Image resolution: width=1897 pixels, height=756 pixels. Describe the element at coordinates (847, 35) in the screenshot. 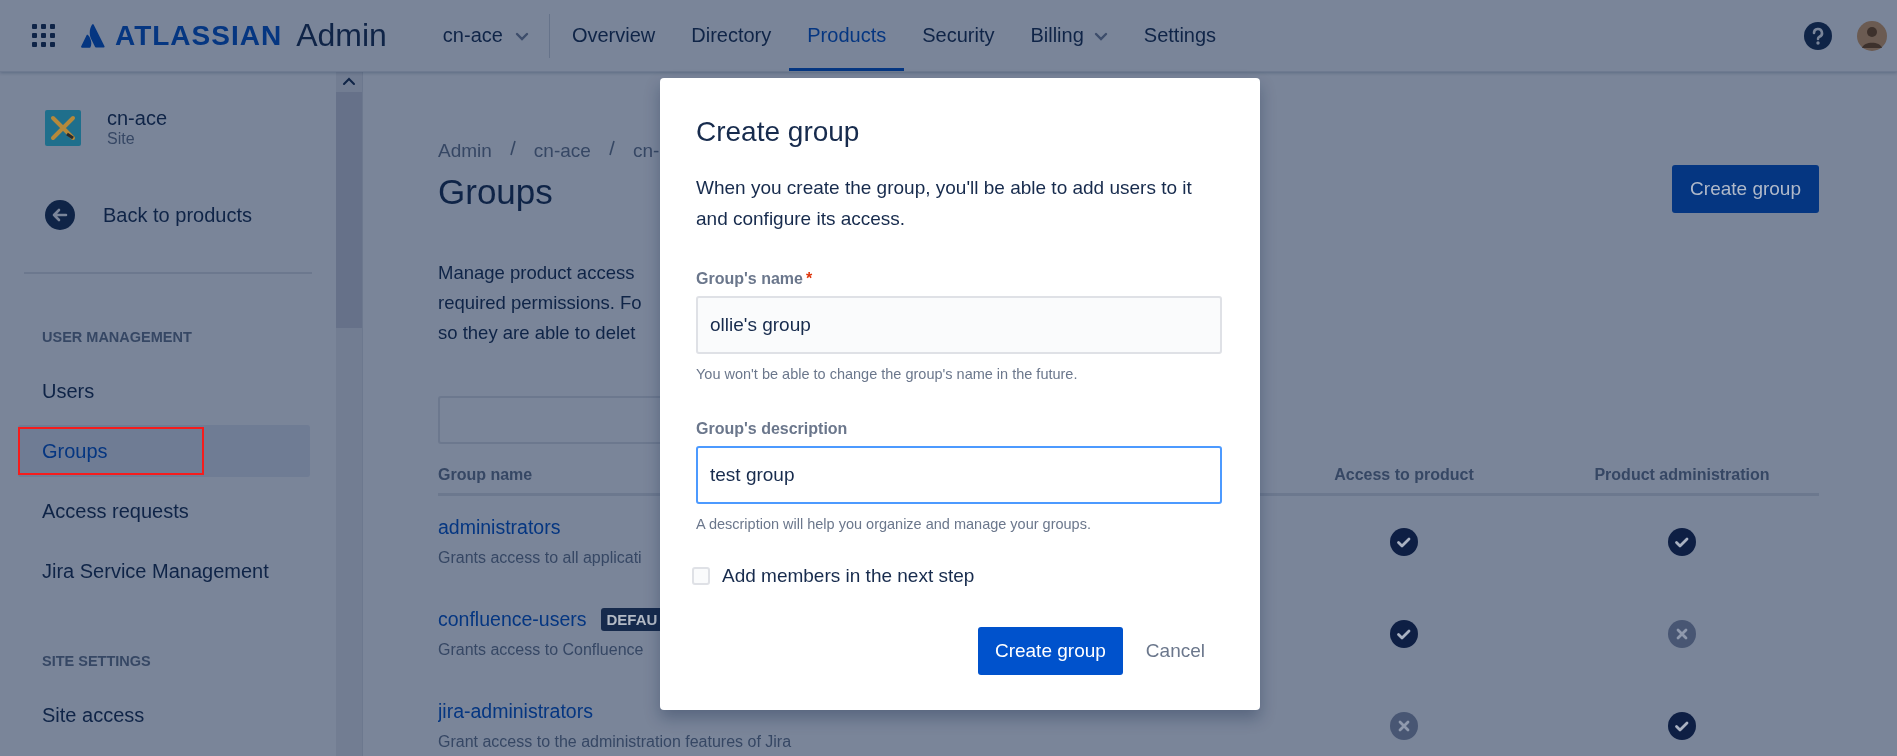

I see `nav-tab: Products` at that location.